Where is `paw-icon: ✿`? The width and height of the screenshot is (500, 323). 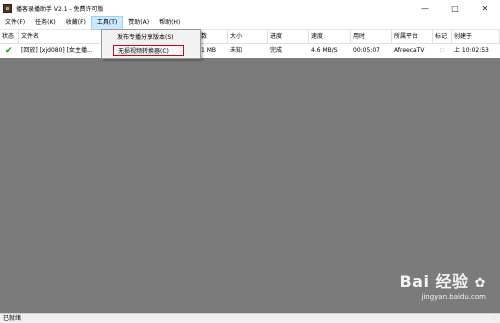
paw-icon: ✿ is located at coordinates (480, 283).